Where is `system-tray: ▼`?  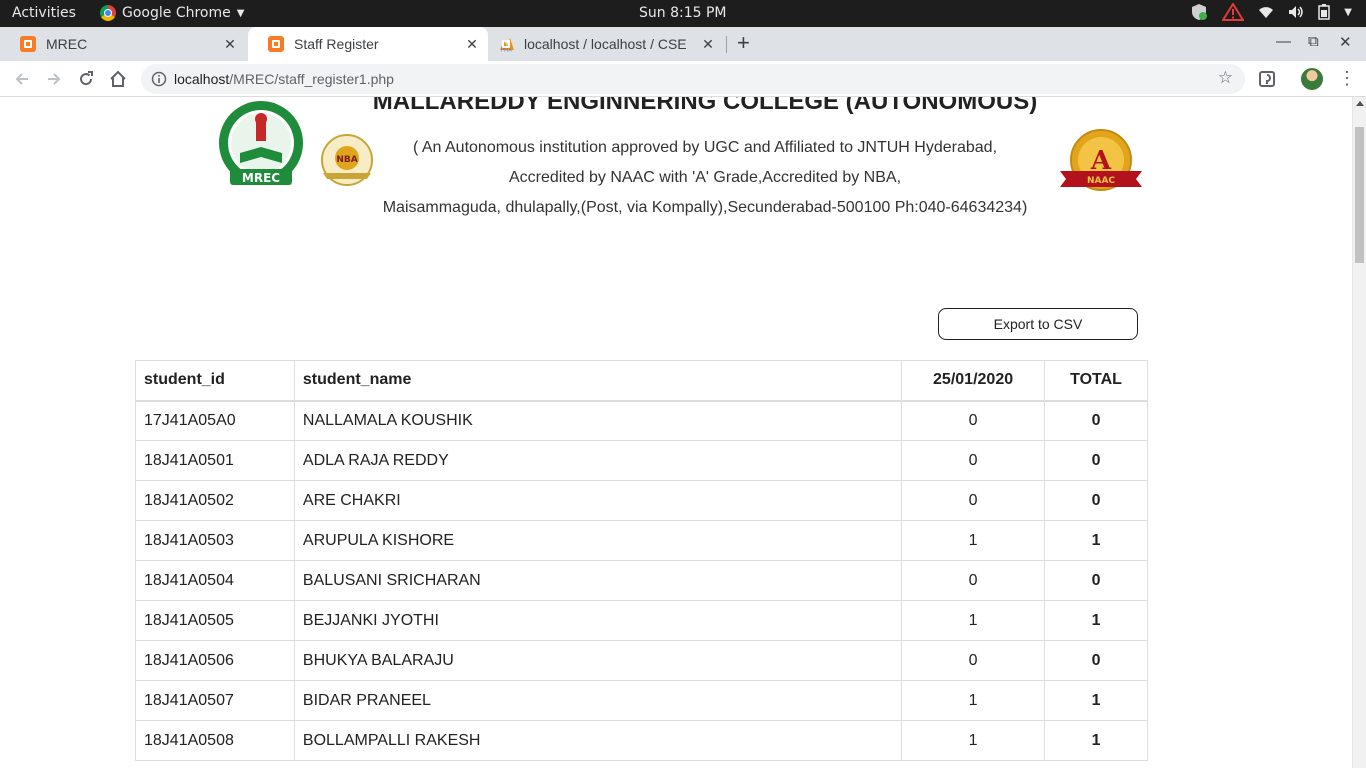 system-tray: ▼ is located at coordinates (1271, 12).